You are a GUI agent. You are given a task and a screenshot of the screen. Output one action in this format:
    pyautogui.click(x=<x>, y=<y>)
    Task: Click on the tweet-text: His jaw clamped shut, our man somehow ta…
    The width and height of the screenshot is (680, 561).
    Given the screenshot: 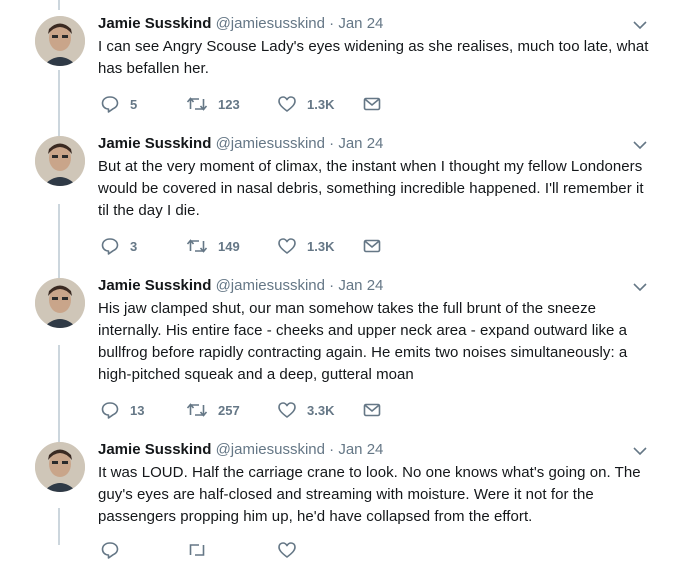 What is the action you would take?
    pyautogui.click(x=363, y=341)
    